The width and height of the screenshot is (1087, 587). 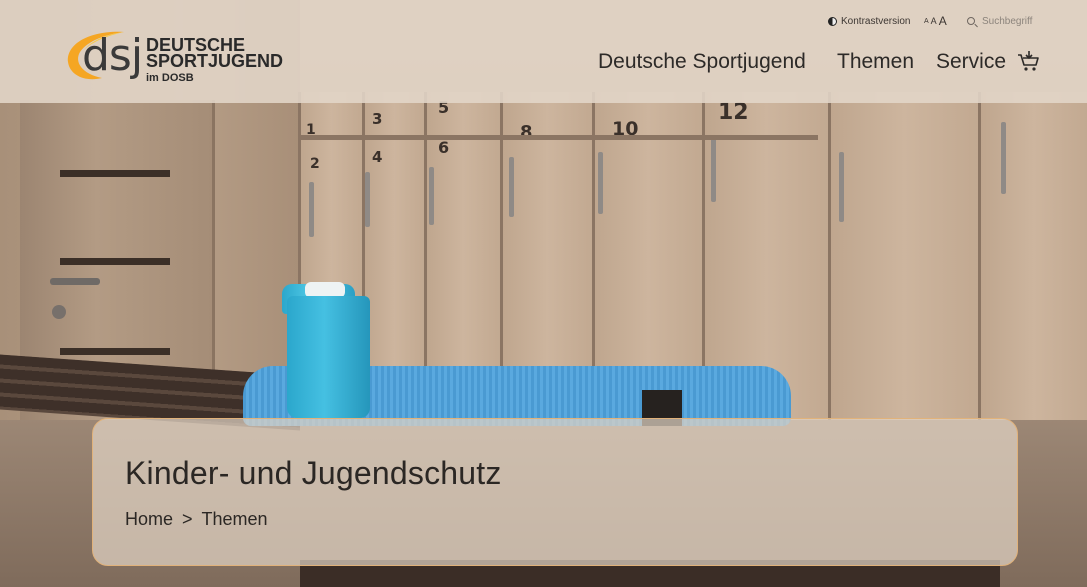 I want to click on logo-line-3: im DOSB, so click(x=170, y=78).